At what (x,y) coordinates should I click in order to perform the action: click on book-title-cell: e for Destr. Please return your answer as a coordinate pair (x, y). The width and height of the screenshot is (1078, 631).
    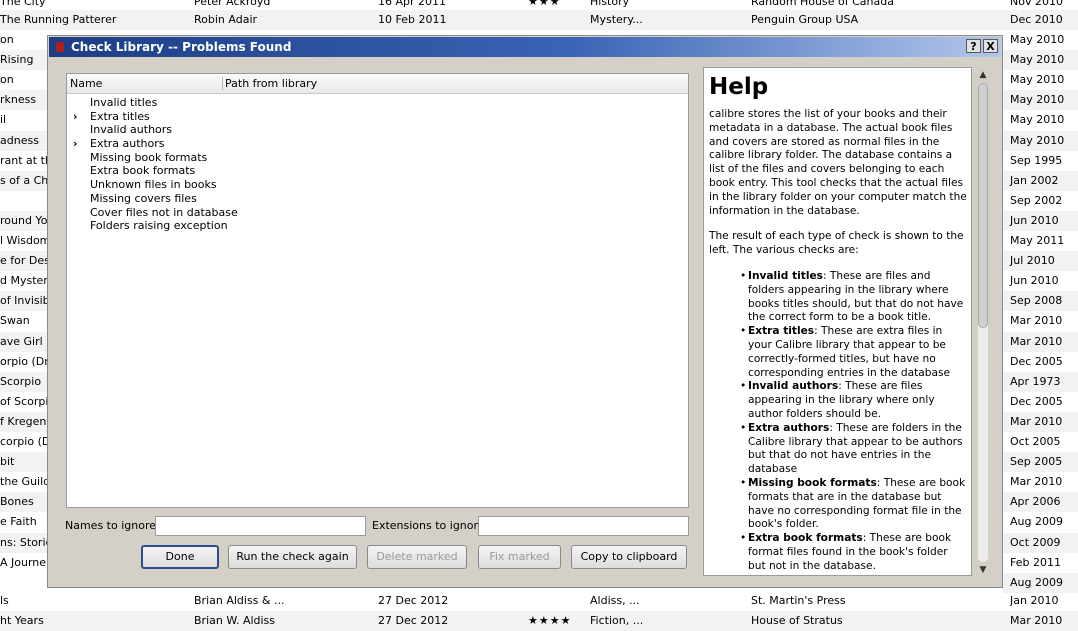
    Looking at the image, I should click on (24, 261).